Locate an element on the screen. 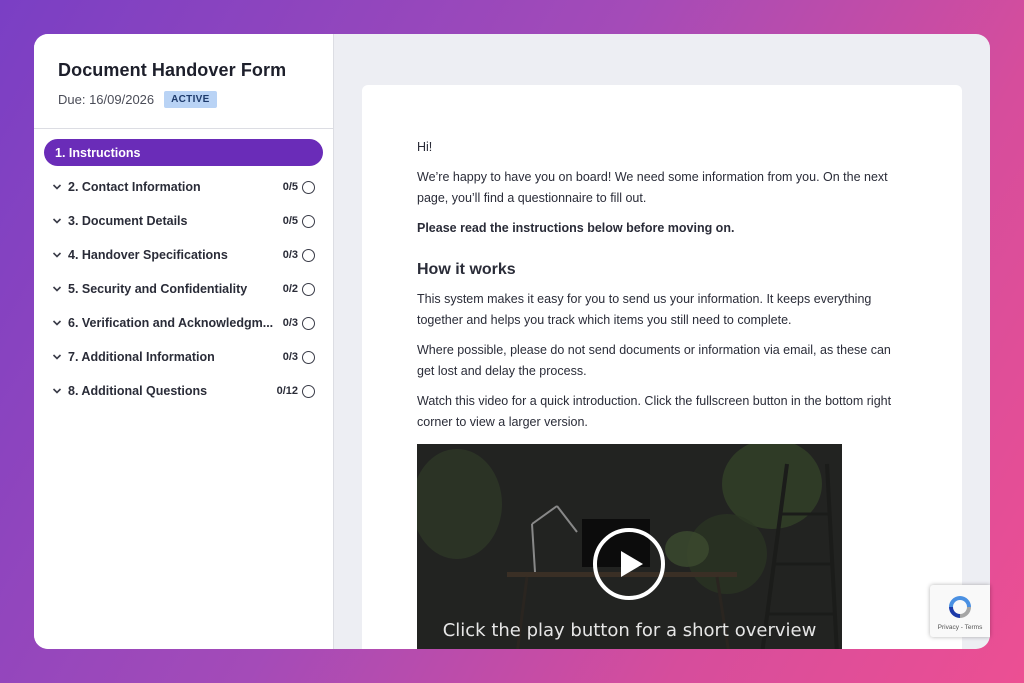  nav-item-handover-specifications: 4. Handover Specifications 0/3 is located at coordinates (183, 255).